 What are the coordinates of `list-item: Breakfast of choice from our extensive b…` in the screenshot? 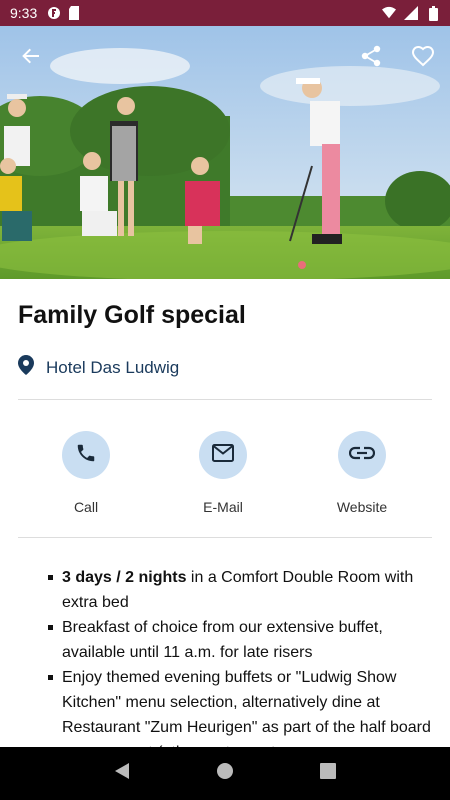 It's located at (243, 640).